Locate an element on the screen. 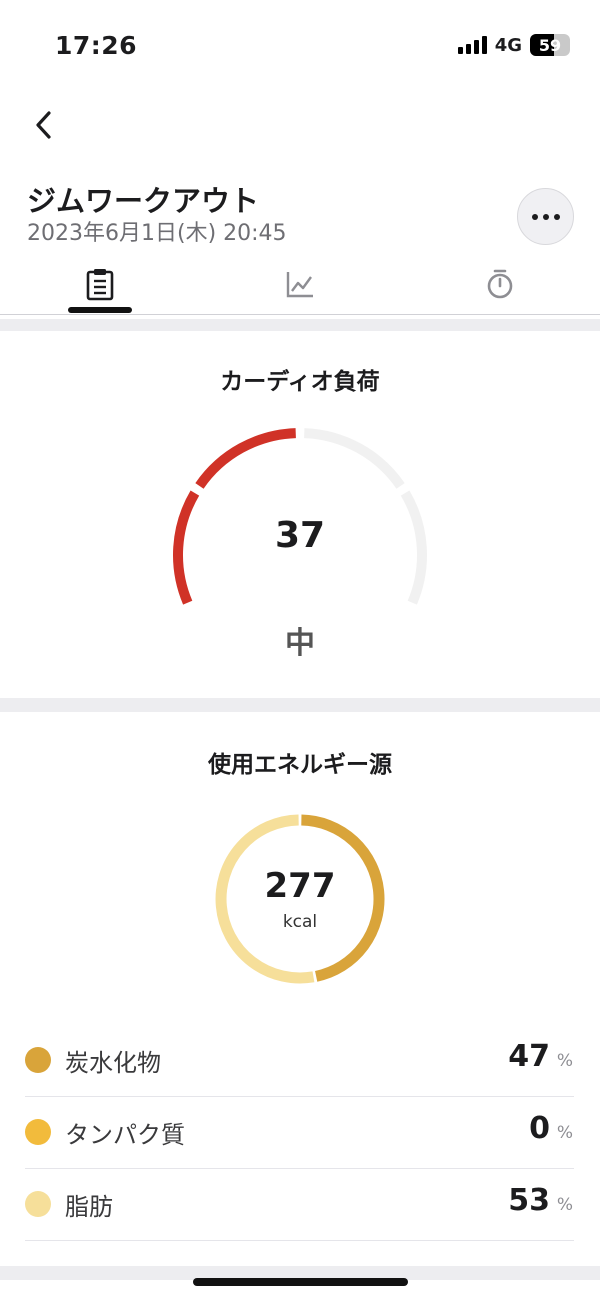 The width and height of the screenshot is (600, 1299). macro-percent: 53 is located at coordinates (529, 1200).